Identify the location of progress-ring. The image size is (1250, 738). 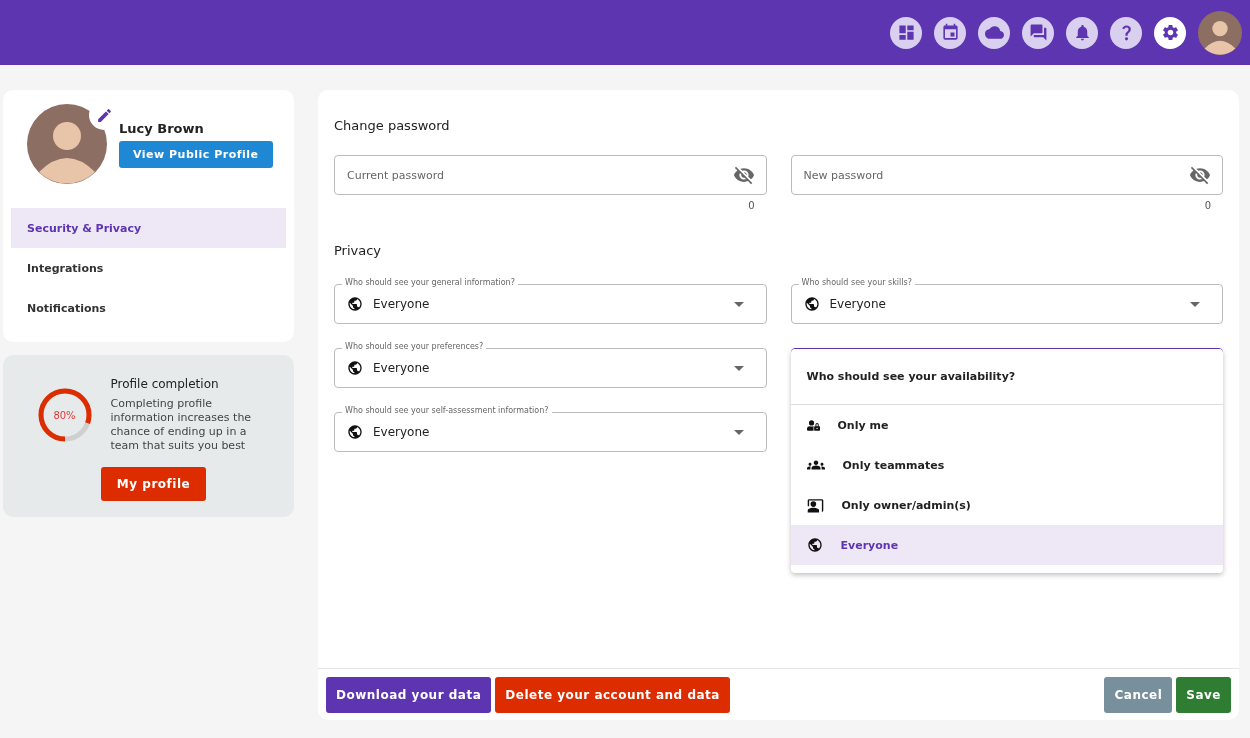
(64, 415).